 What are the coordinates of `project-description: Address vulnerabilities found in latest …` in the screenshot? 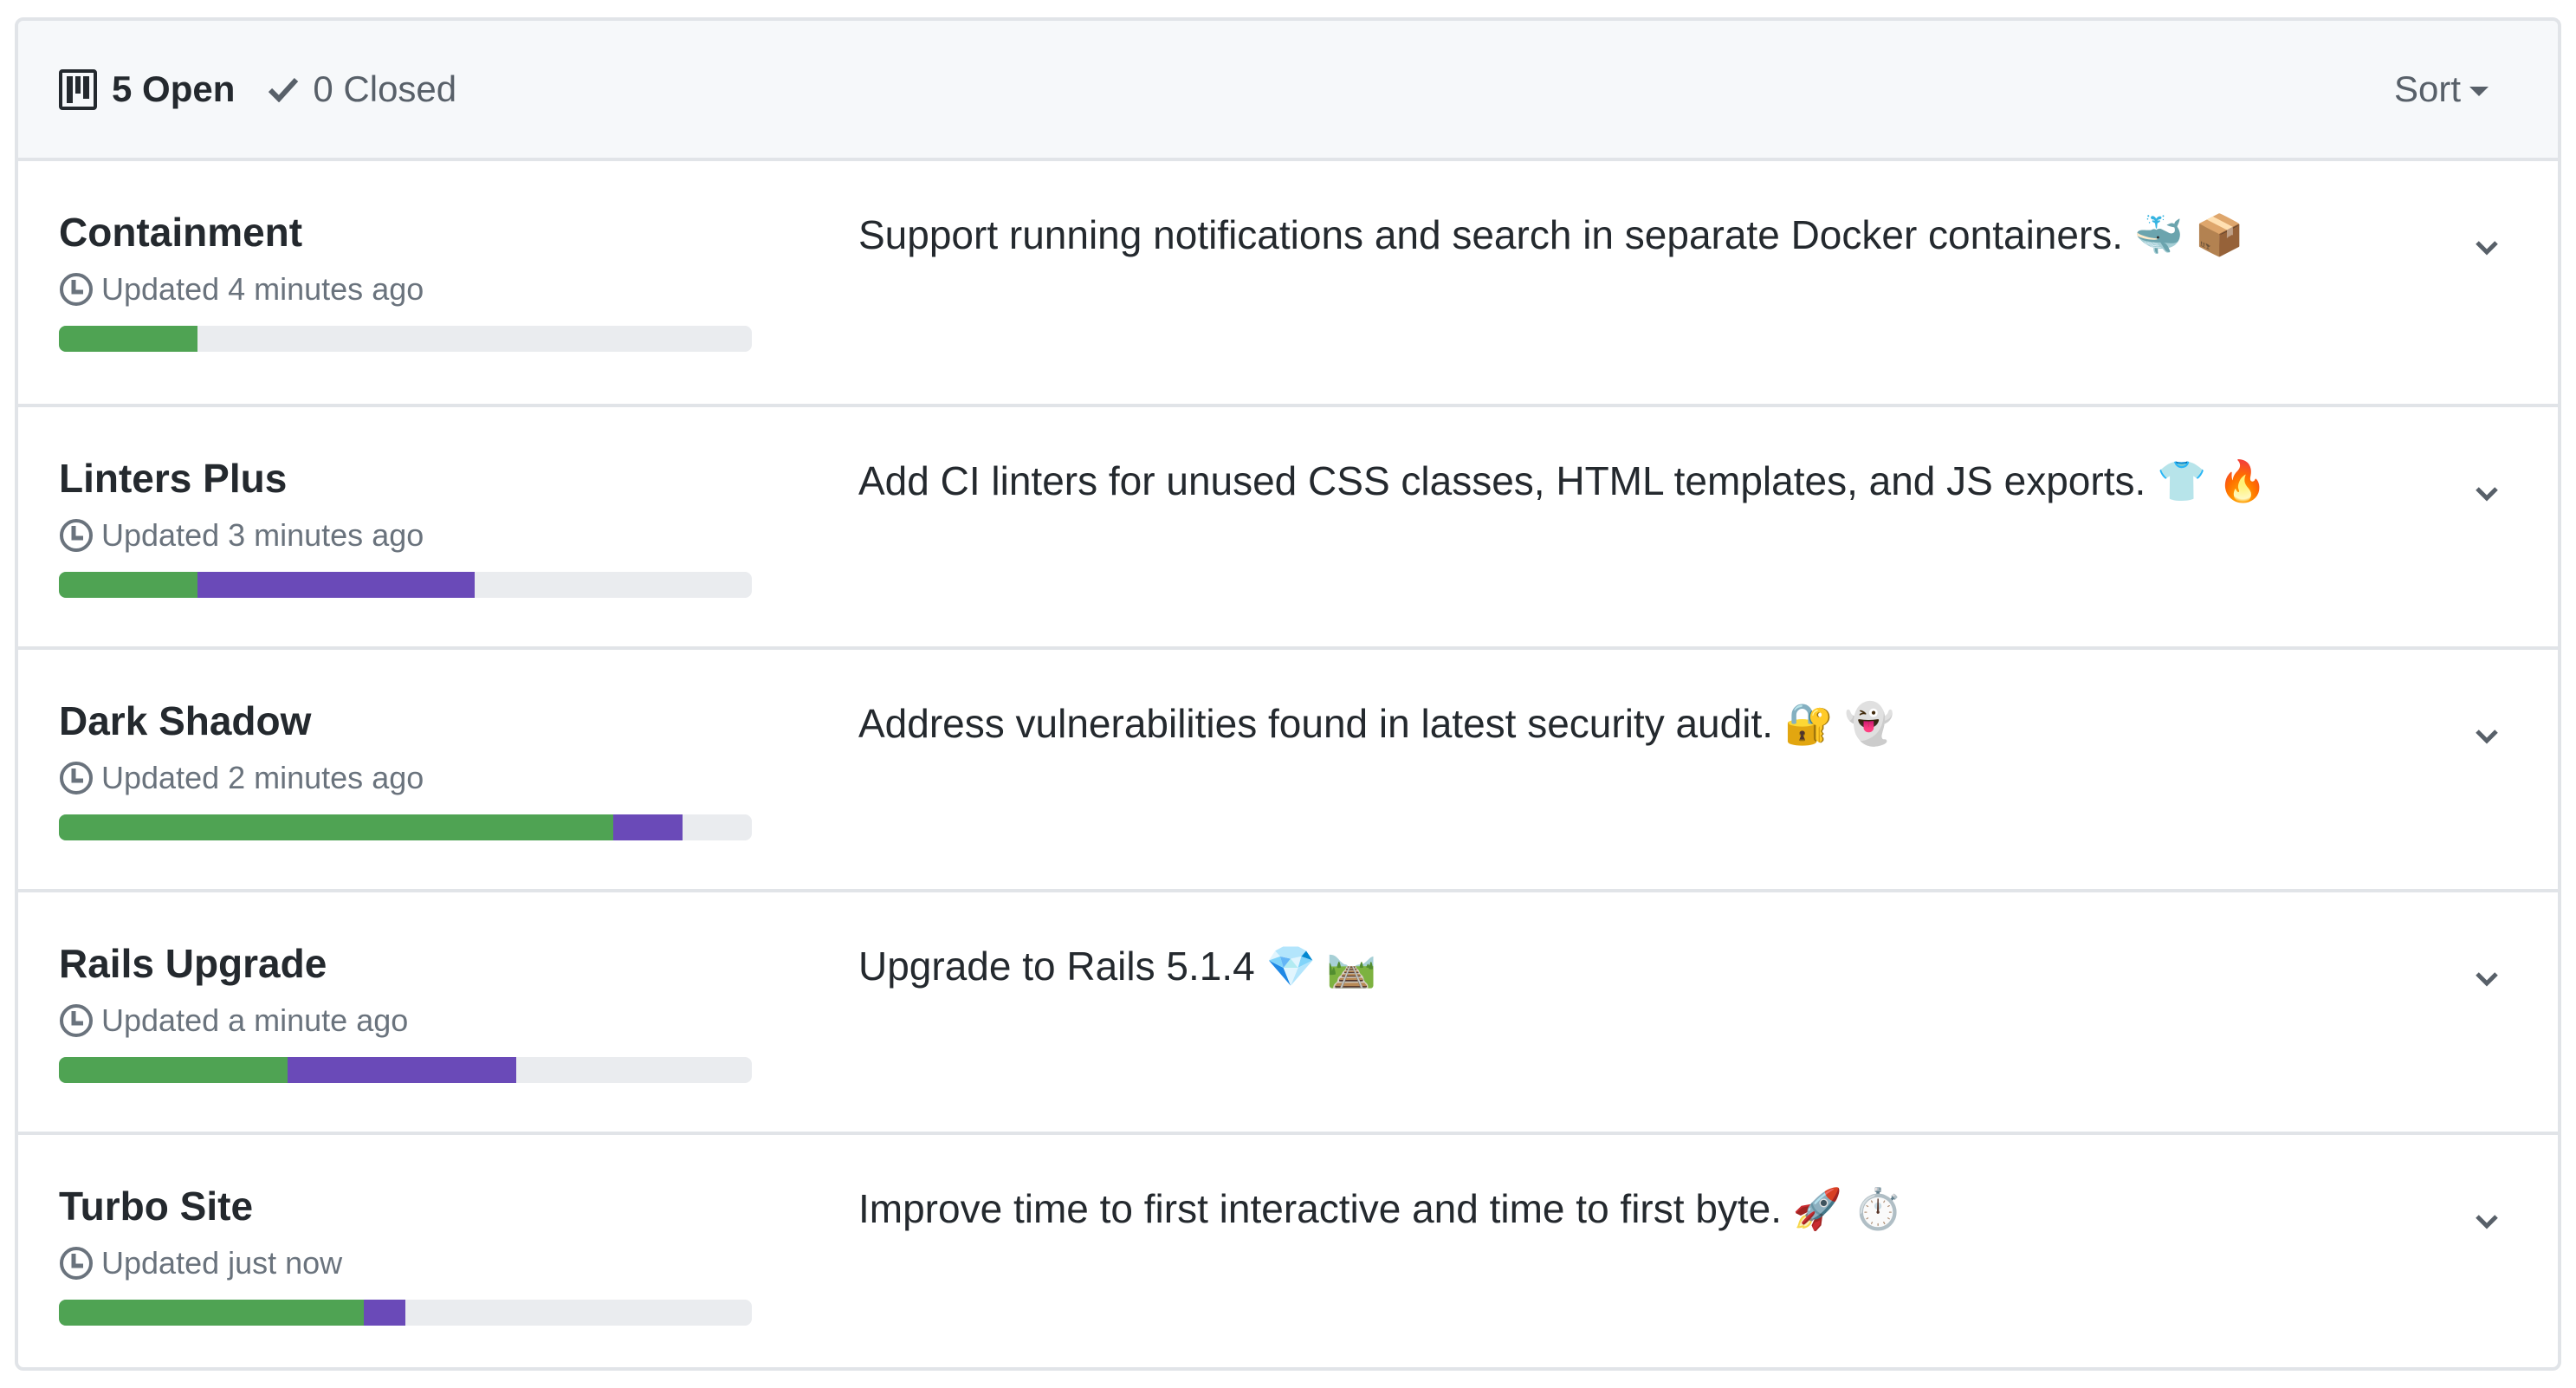 It's located at (1376, 723).